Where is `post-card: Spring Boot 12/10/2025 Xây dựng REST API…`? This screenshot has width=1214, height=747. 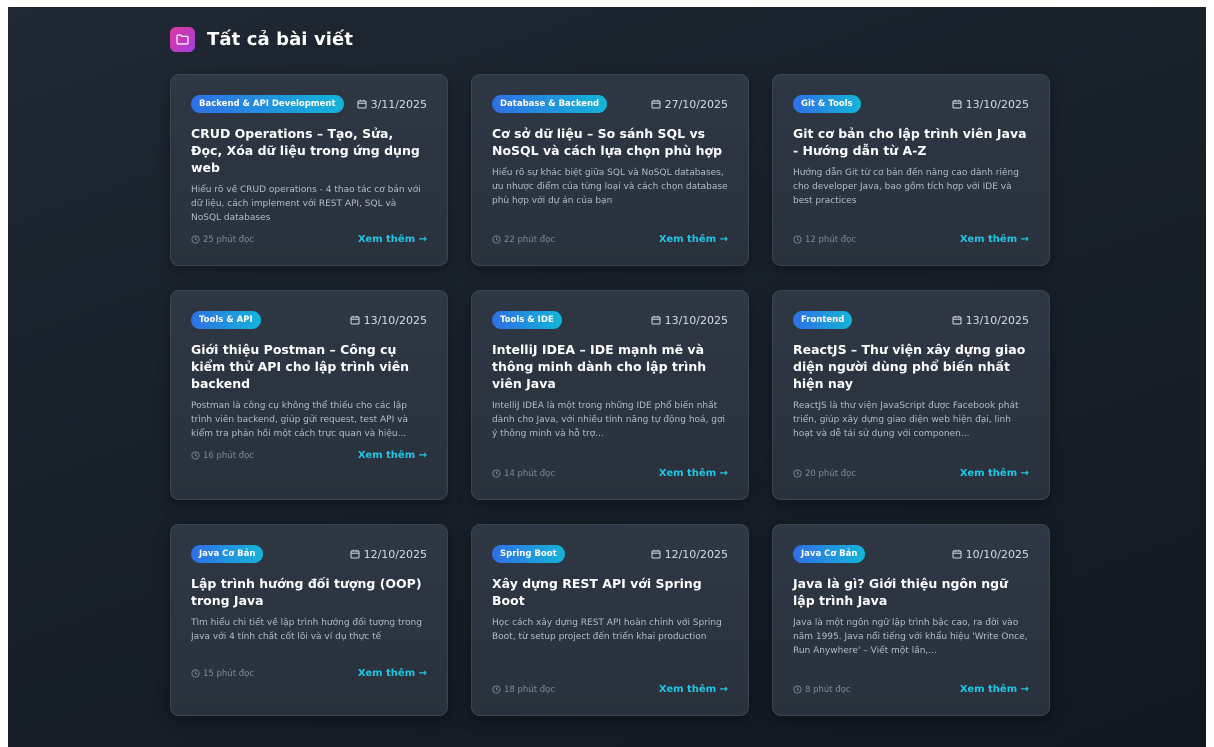 post-card: Spring Boot 12/10/2025 Xây dựng REST API… is located at coordinates (610, 620).